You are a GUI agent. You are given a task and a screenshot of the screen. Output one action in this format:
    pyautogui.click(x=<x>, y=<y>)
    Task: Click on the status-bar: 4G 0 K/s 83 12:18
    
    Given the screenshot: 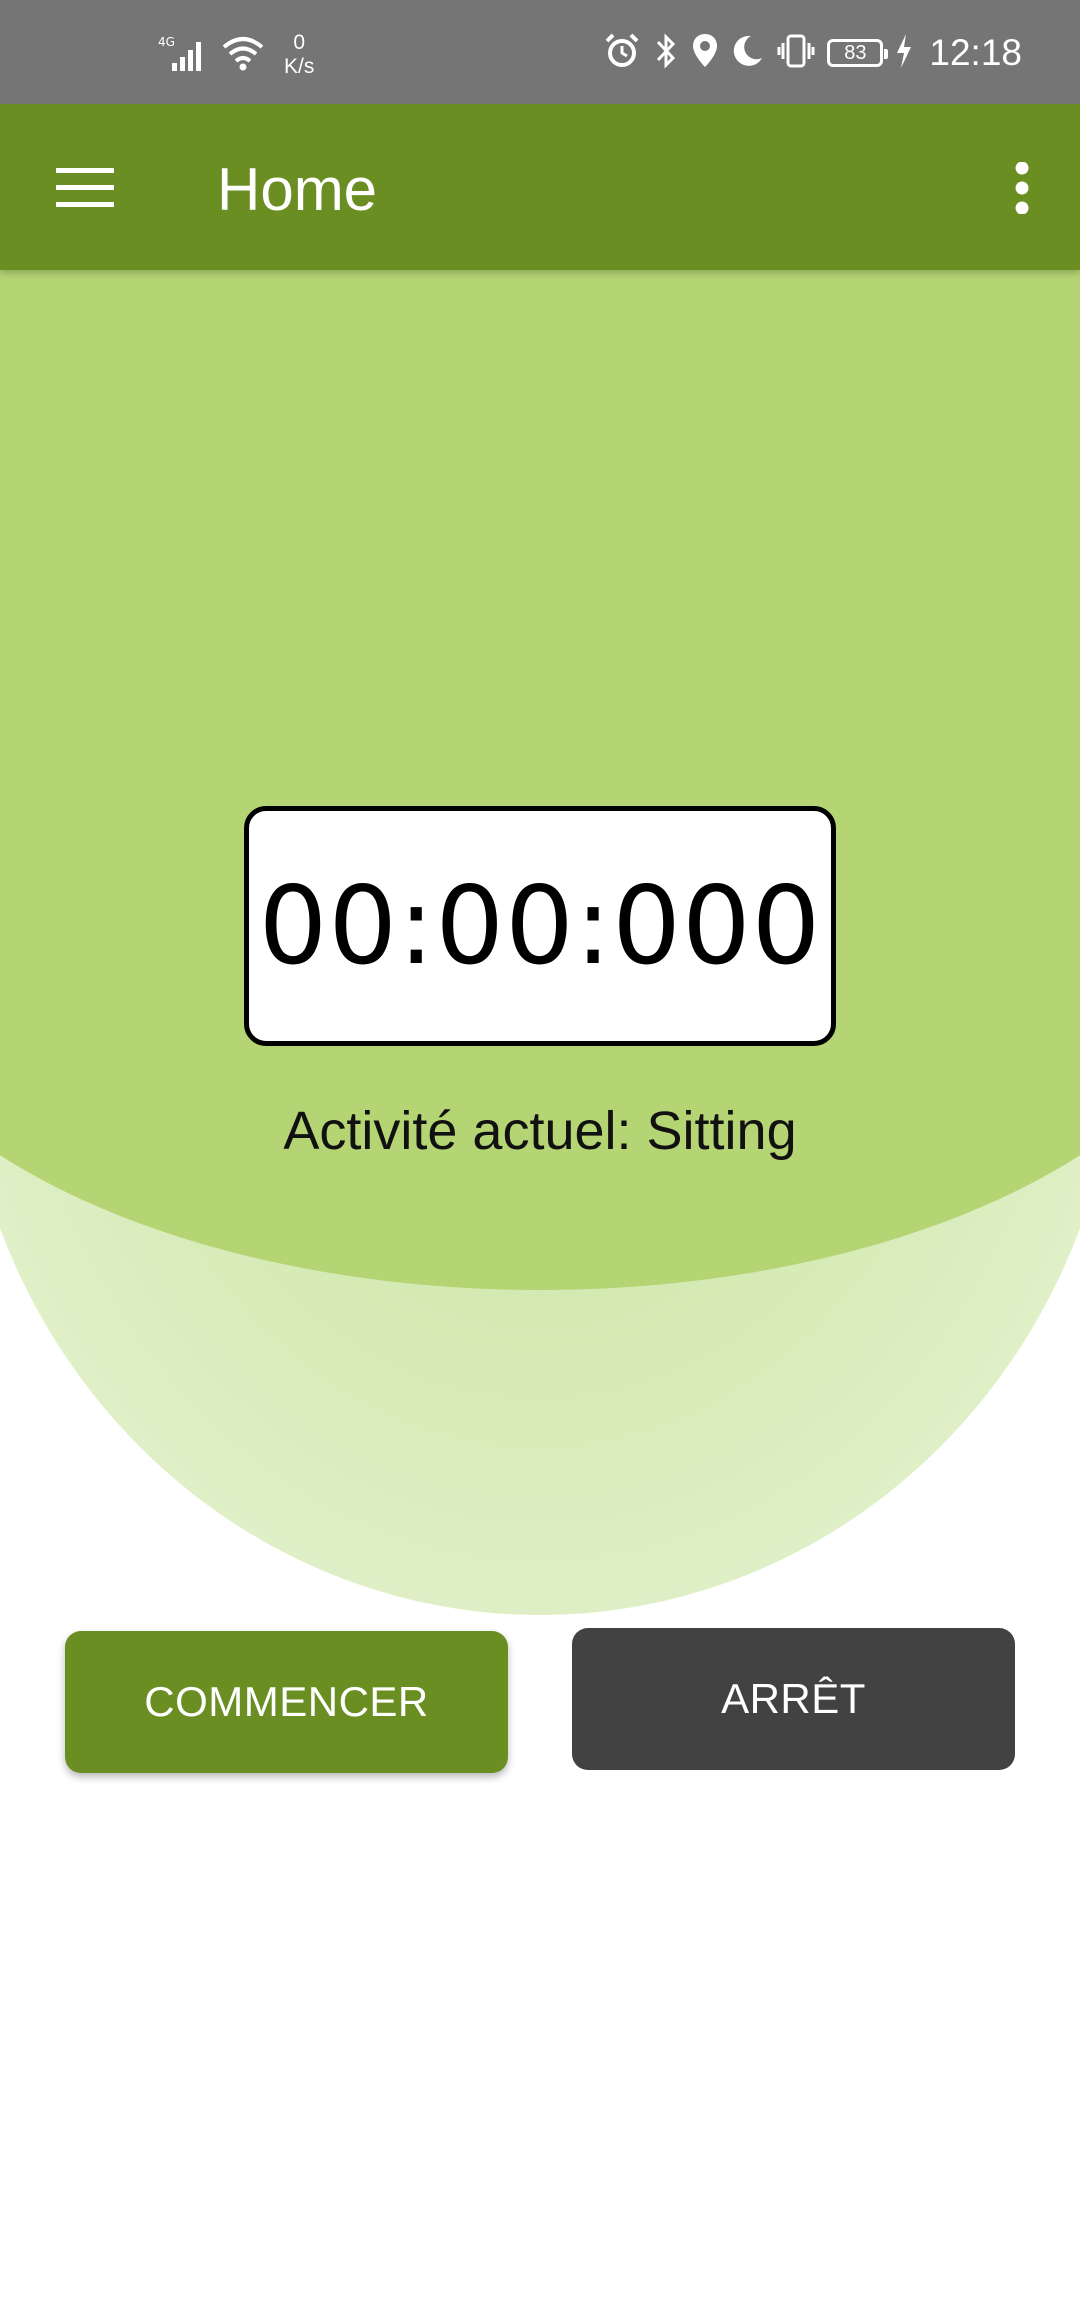 What is the action you would take?
    pyautogui.click(x=540, y=52)
    